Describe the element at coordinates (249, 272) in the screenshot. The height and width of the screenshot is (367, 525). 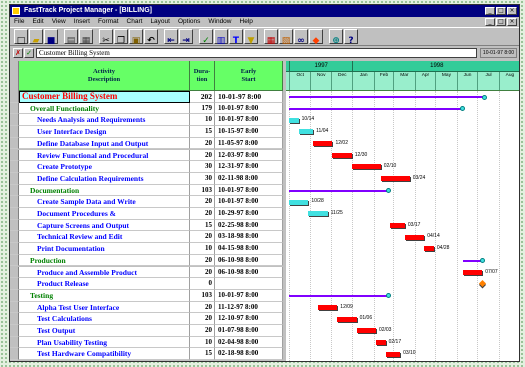
I see `early-start-cell: 06-10-98 8:00` at that location.